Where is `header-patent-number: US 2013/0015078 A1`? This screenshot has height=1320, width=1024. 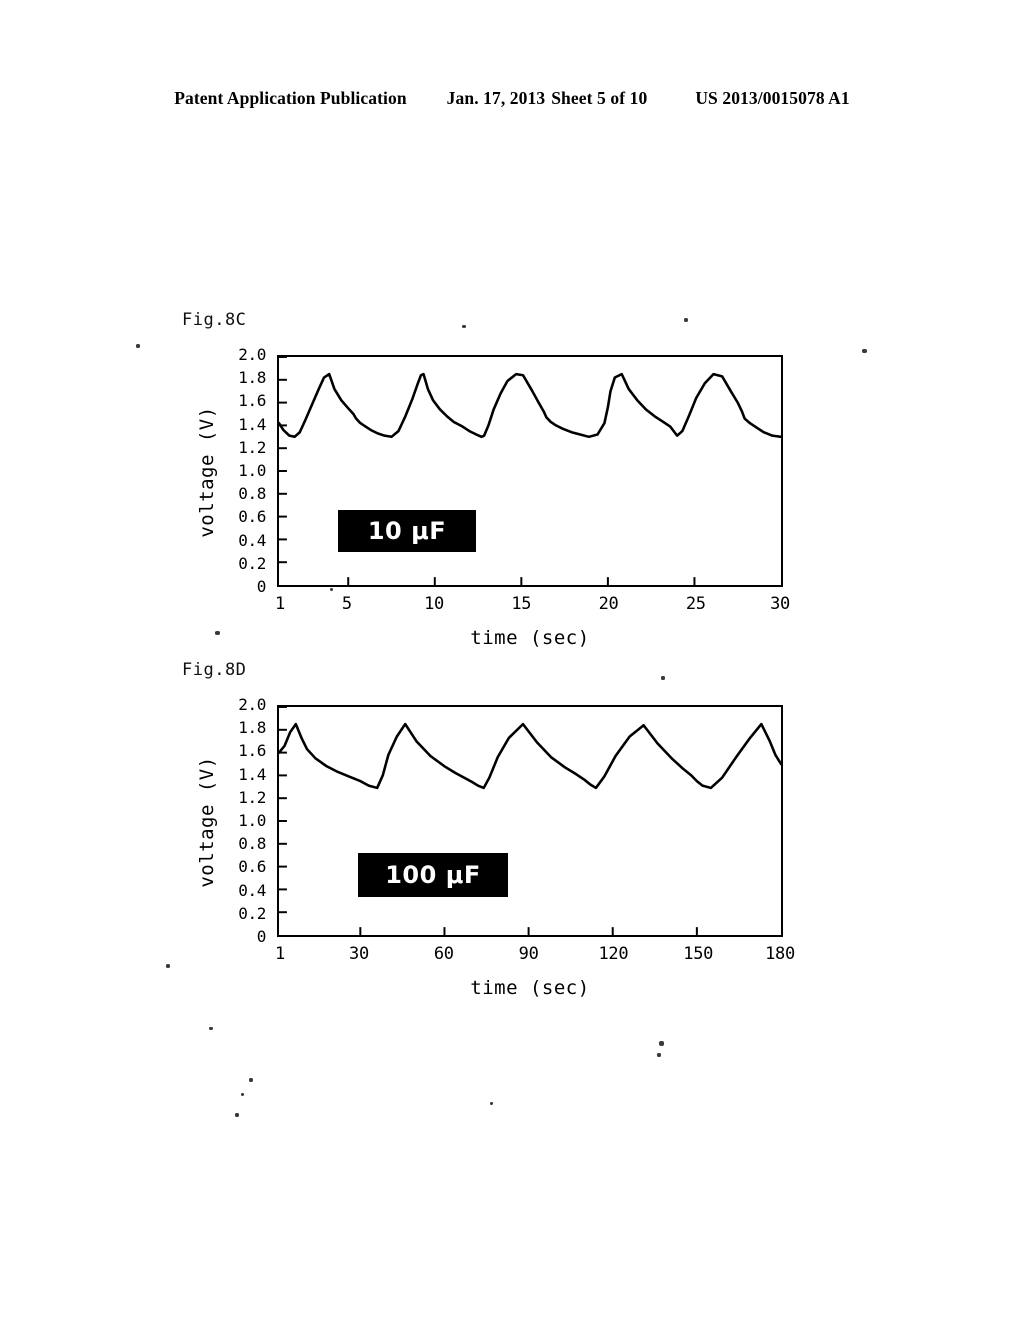 header-patent-number: US 2013/0015078 A1 is located at coordinates (772, 98).